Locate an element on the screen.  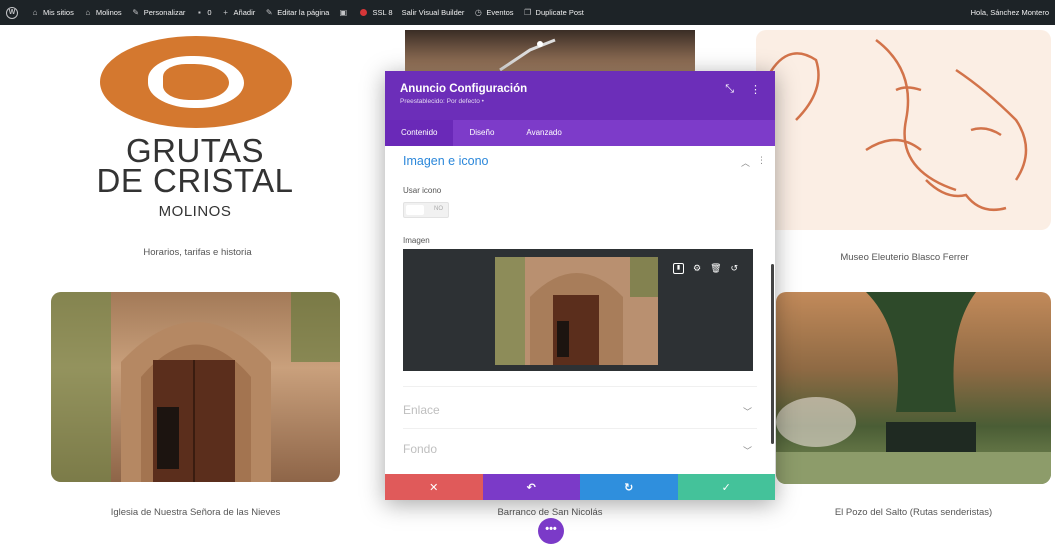
admin-item-duplicate: ❐ Duplicate Post is located at coordinates (553, 13).